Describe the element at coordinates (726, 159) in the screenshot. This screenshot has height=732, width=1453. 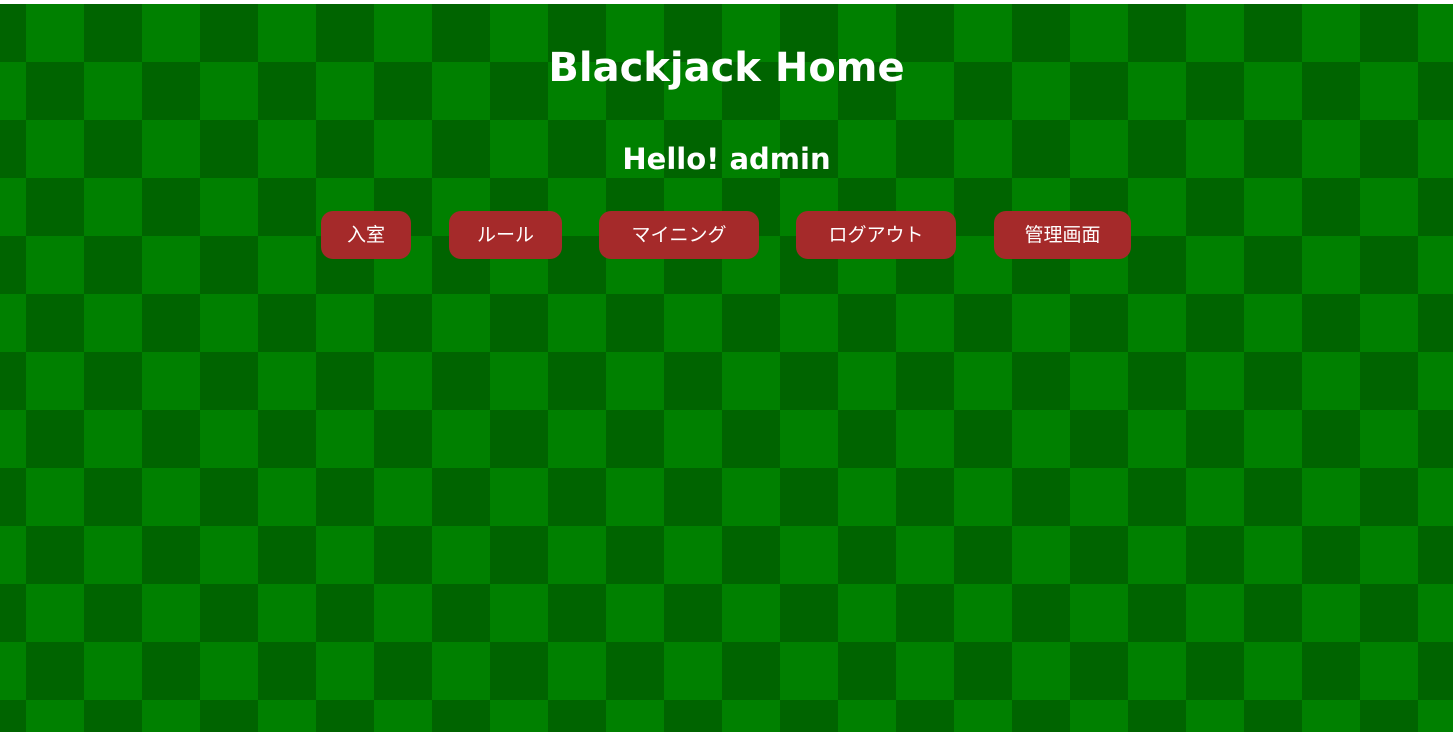
I see `user-greeting: Hello! admin` at that location.